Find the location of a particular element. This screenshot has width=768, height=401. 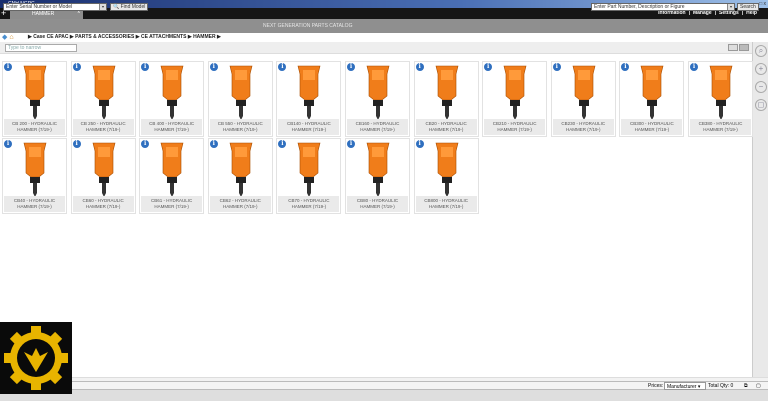

toolbar is located at coordinates (384, 26).